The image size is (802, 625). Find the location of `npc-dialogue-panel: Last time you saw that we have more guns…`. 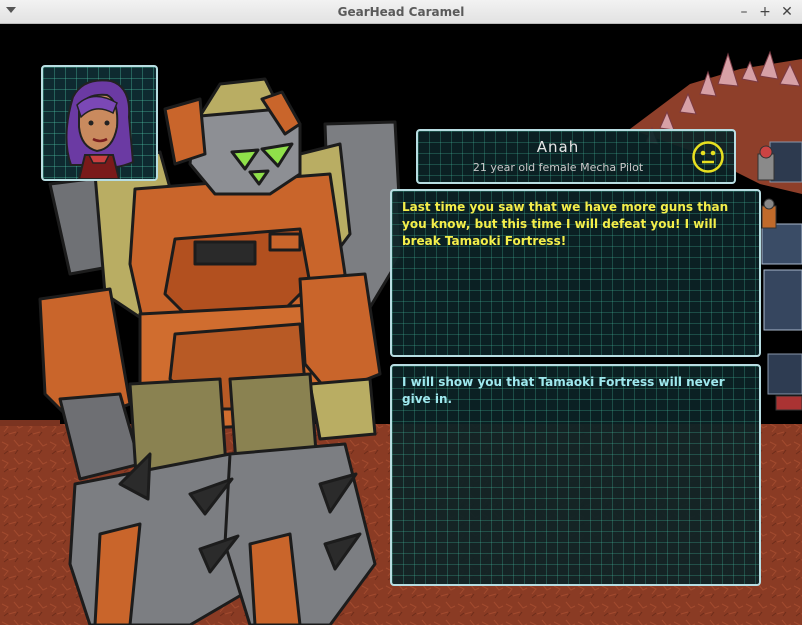

npc-dialogue-panel: Last time you saw that we have more guns… is located at coordinates (575, 273).